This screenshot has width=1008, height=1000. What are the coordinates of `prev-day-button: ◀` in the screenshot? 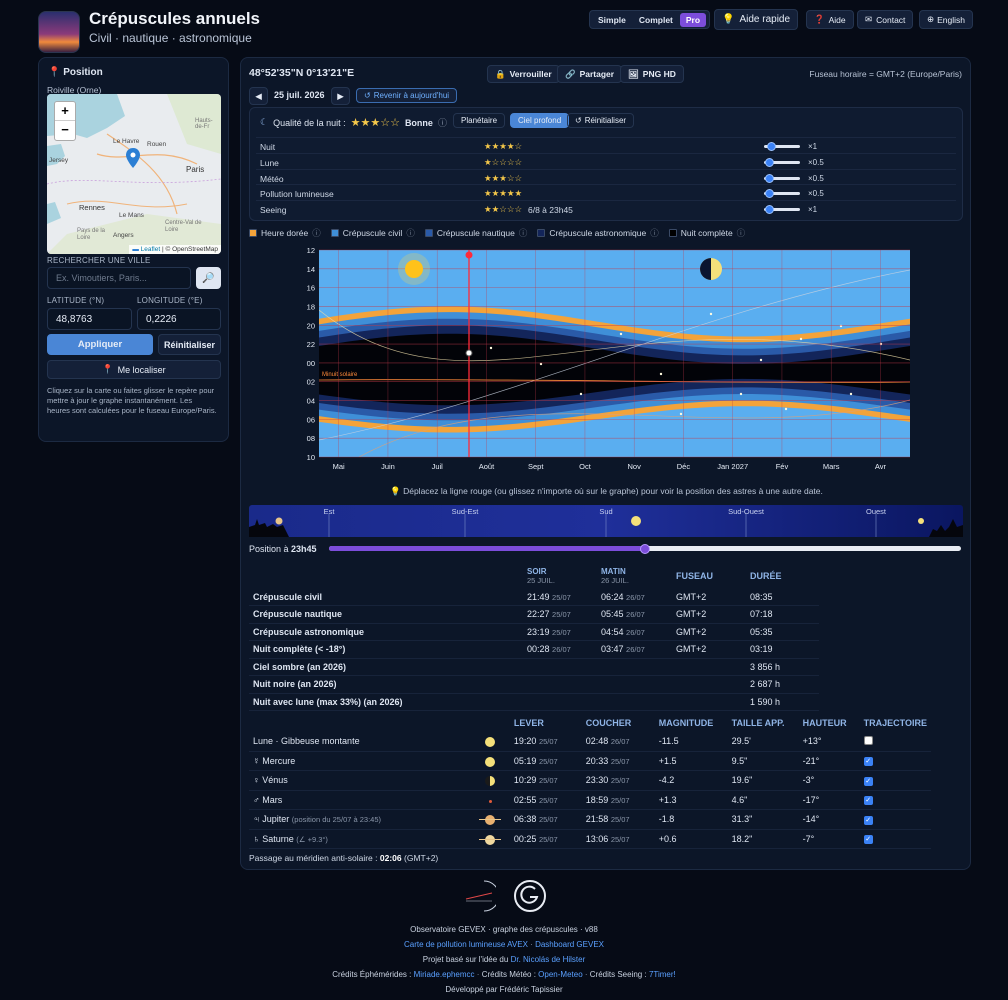 It's located at (258, 96).